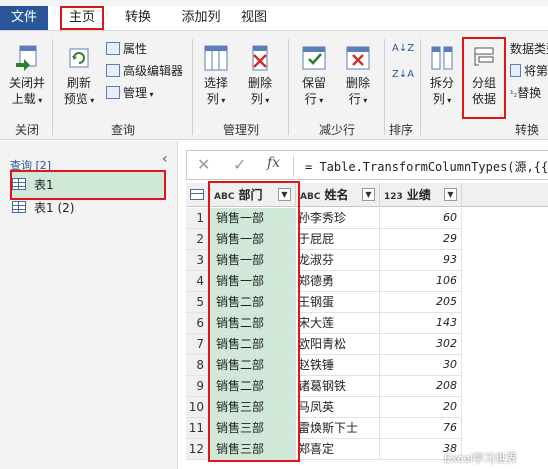 Image resolution: width=548 pixels, height=469 pixels. I want to click on column-header-label: 姓名, so click(336, 195).